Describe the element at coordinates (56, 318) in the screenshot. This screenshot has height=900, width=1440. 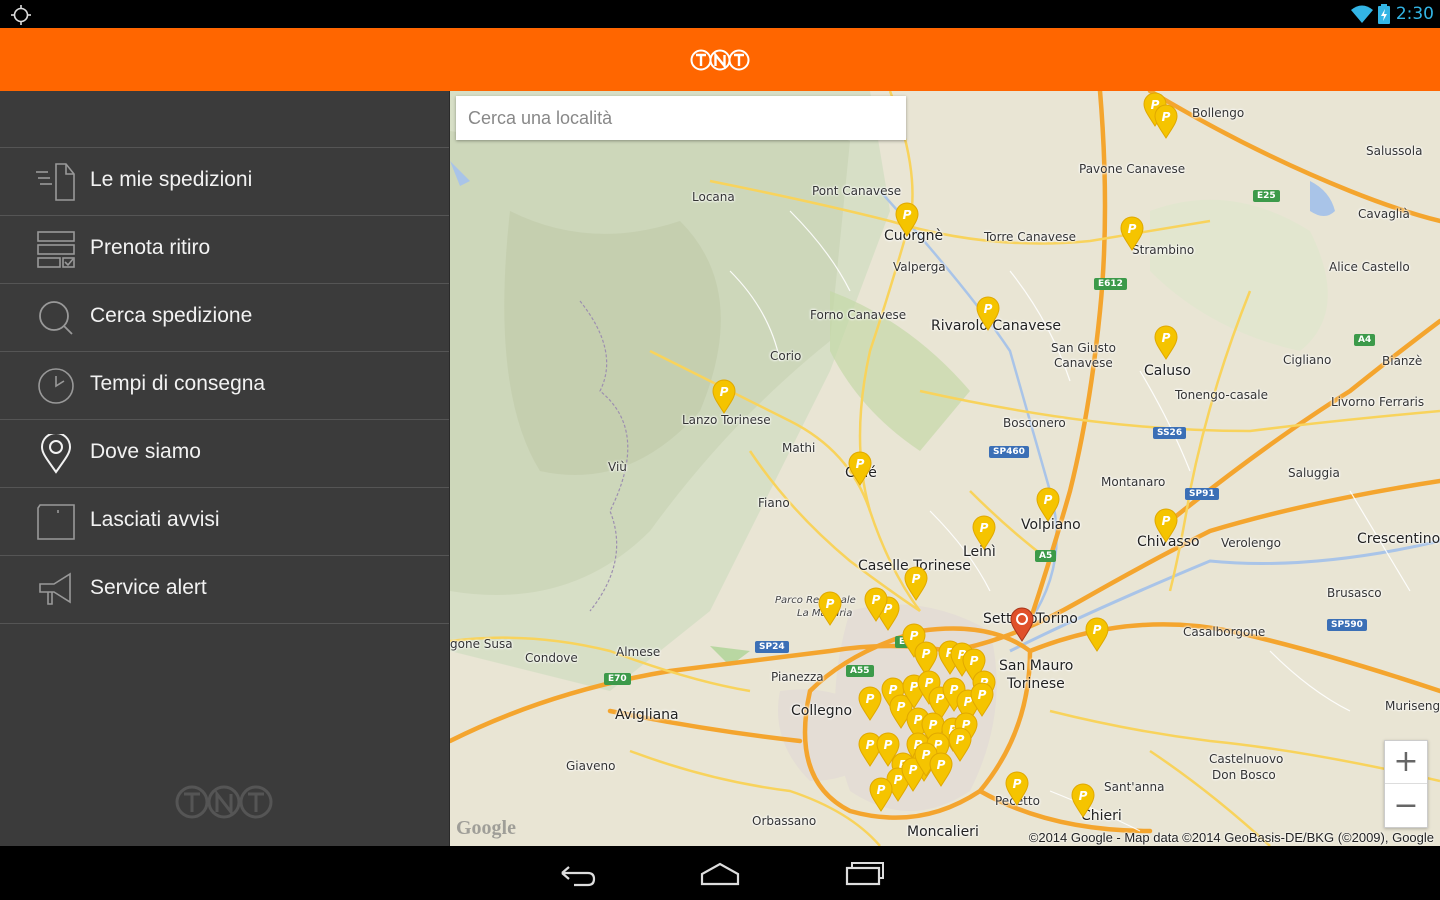
I see `search-icon` at that location.